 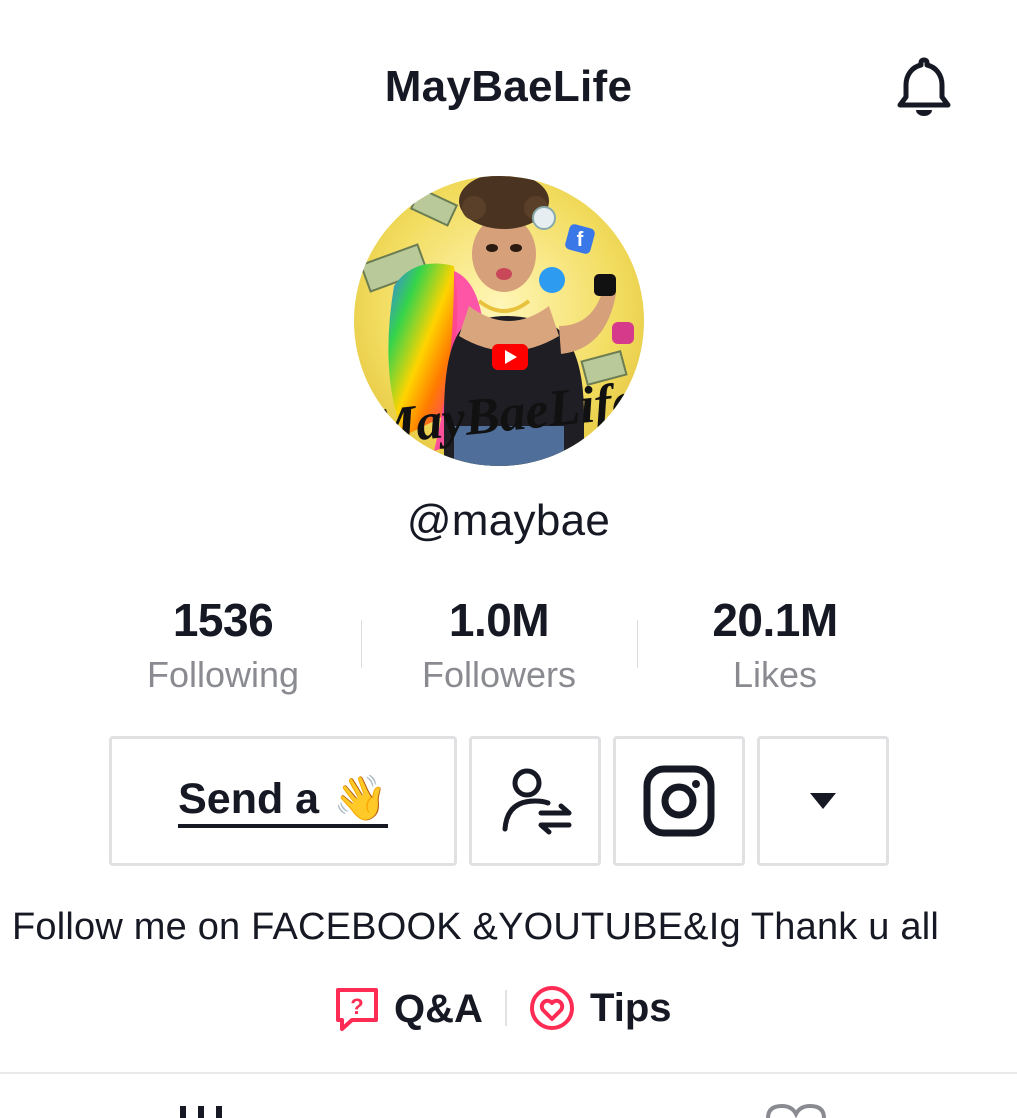 What do you see at coordinates (360, 798) in the screenshot?
I see `waving-hand-icon: 👋` at bounding box center [360, 798].